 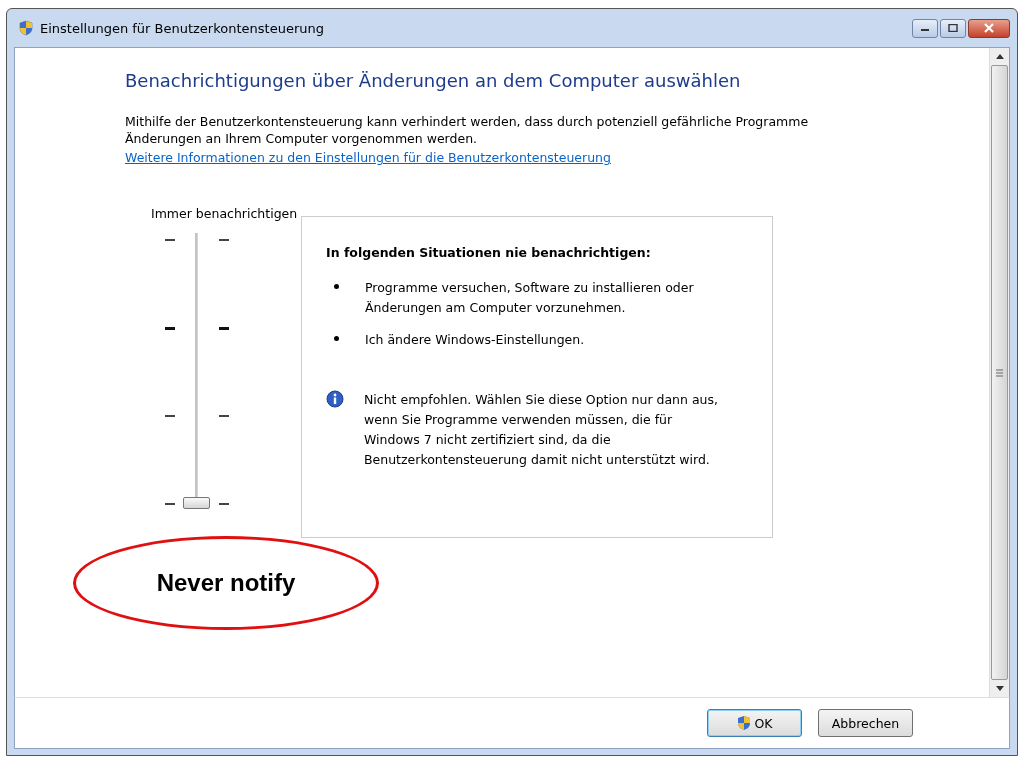 I want to click on maximize-icon, so click(x=953, y=28).